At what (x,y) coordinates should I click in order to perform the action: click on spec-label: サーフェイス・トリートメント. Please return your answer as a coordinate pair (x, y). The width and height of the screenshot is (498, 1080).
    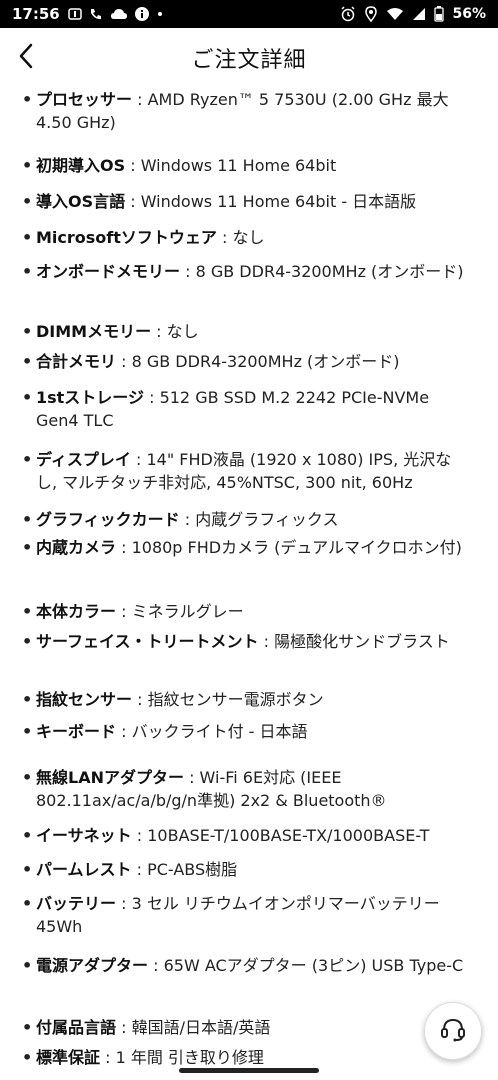
    Looking at the image, I should click on (147, 641).